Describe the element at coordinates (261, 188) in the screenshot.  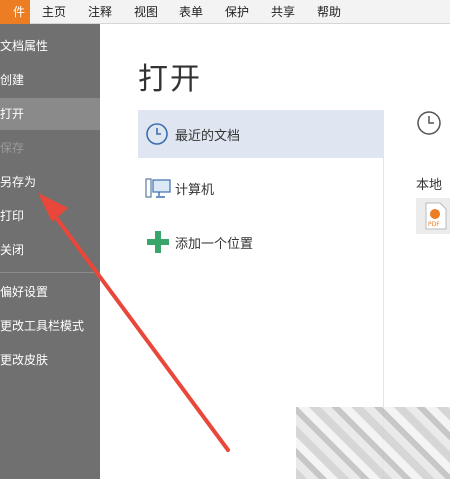
I see `place-computer: 计算机` at that location.